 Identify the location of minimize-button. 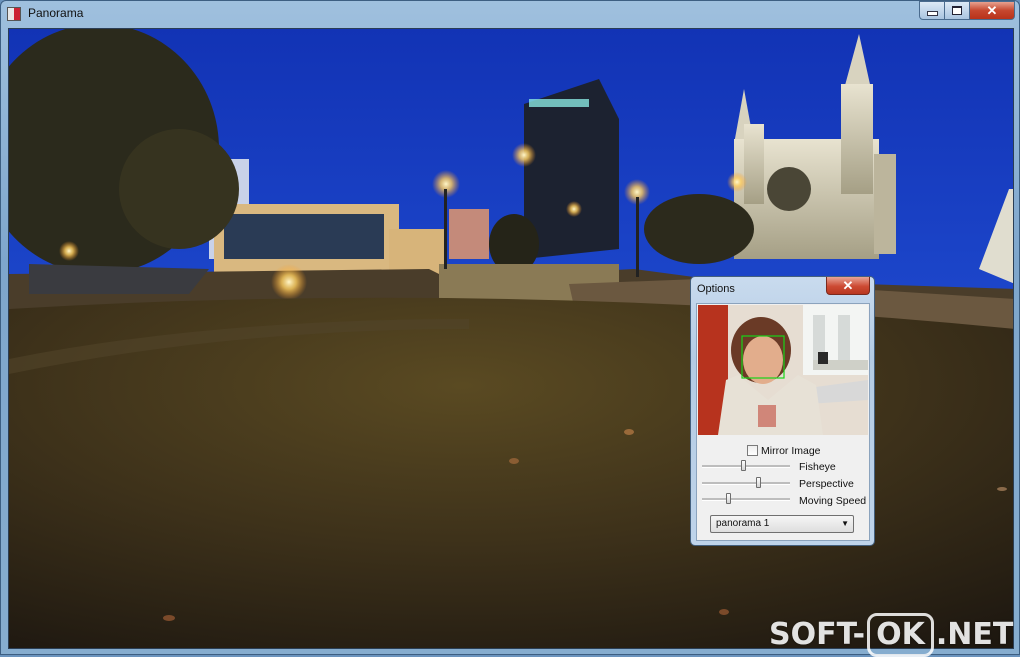
(932, 10).